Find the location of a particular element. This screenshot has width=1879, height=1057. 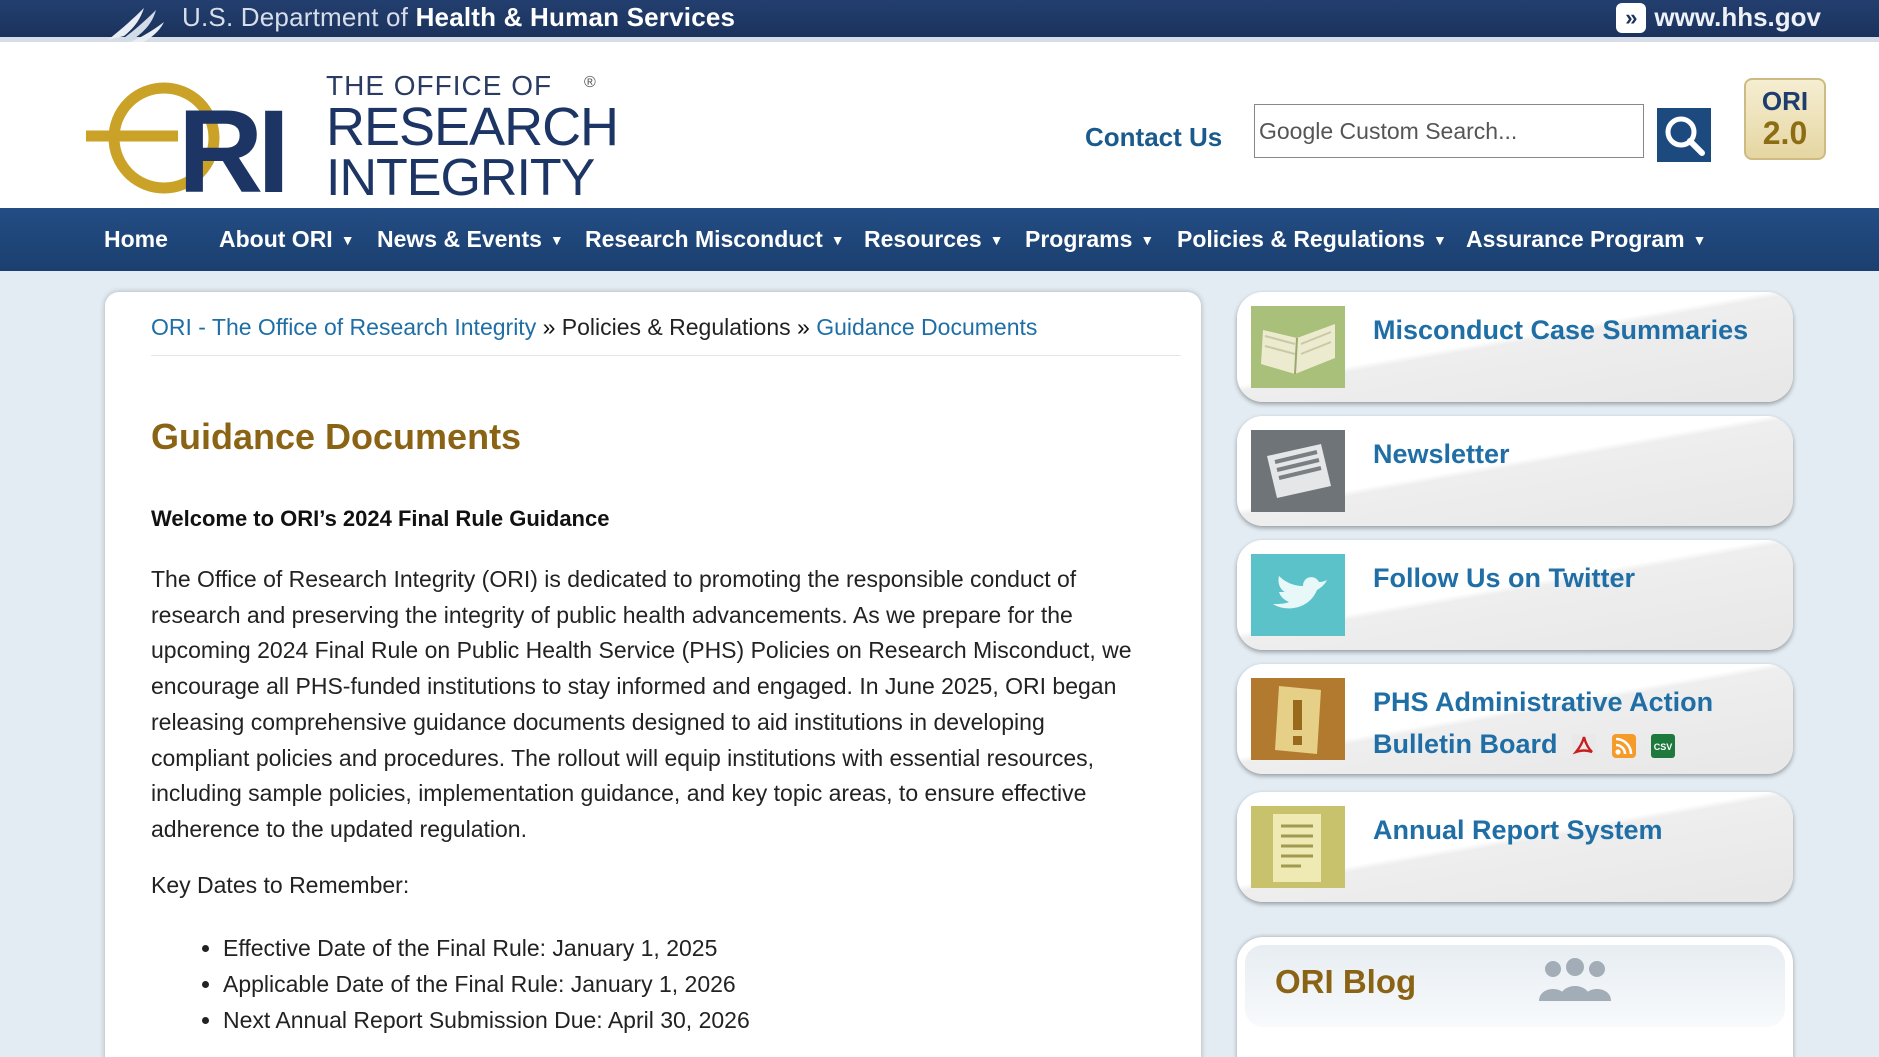

search-icon is located at coordinates (1685, 136).